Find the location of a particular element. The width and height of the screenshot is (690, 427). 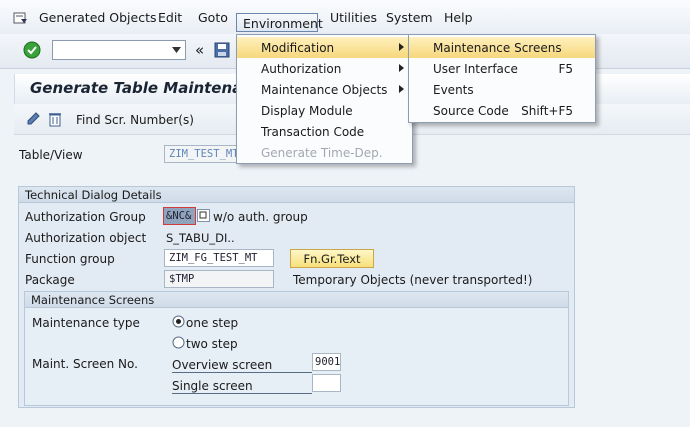

auth-group-desc: w/o auth. group is located at coordinates (260, 217).